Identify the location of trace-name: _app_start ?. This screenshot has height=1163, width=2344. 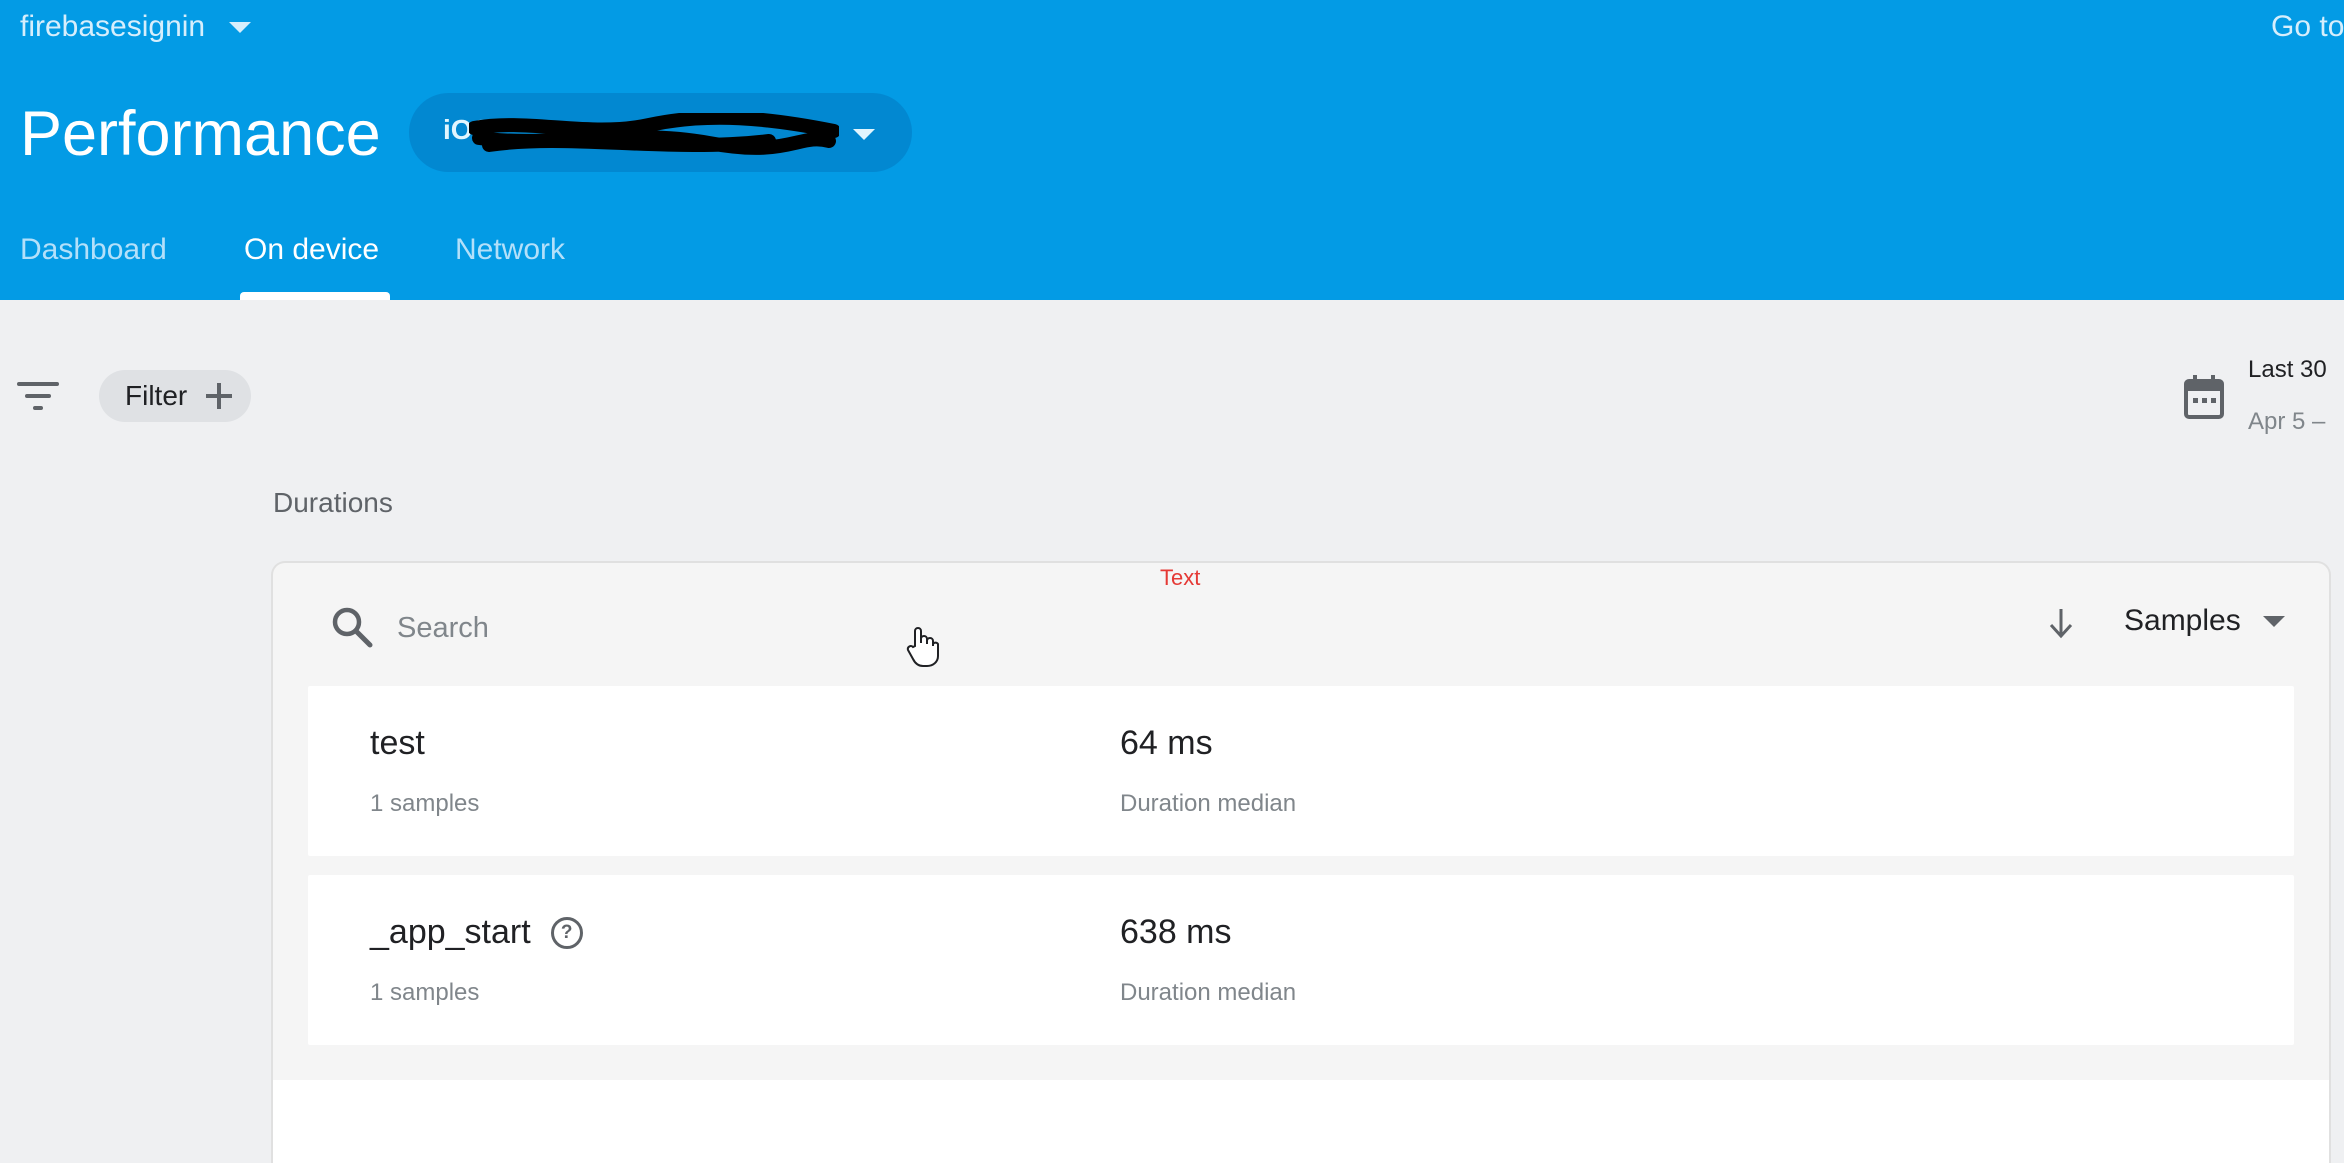
(476, 932).